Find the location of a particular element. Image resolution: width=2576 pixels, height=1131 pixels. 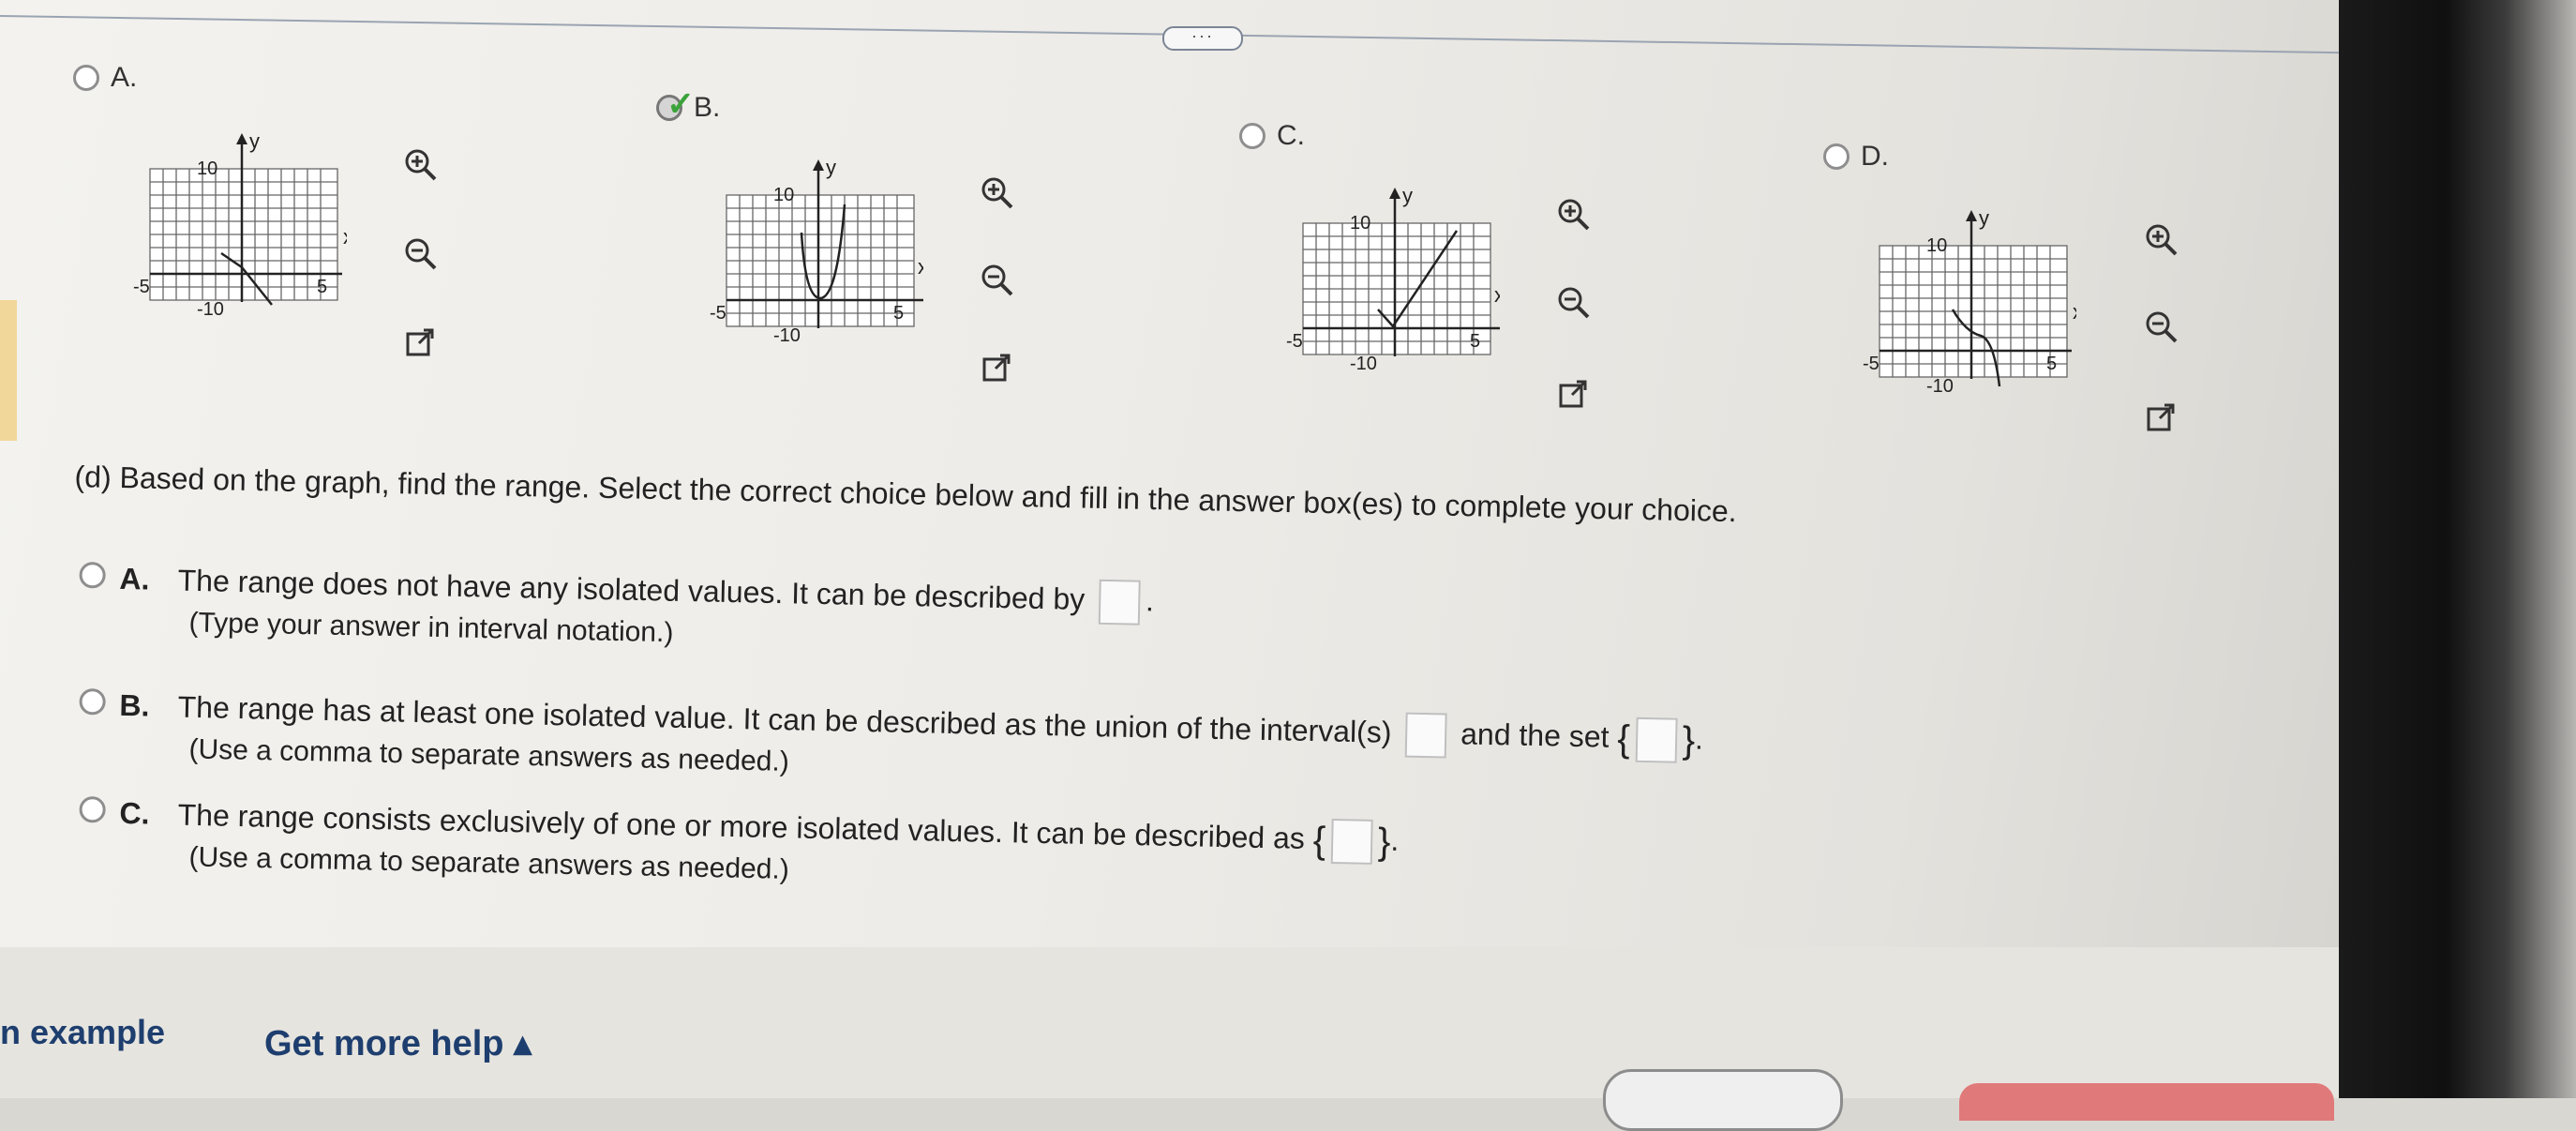

radio-choice-c is located at coordinates (92, 810).